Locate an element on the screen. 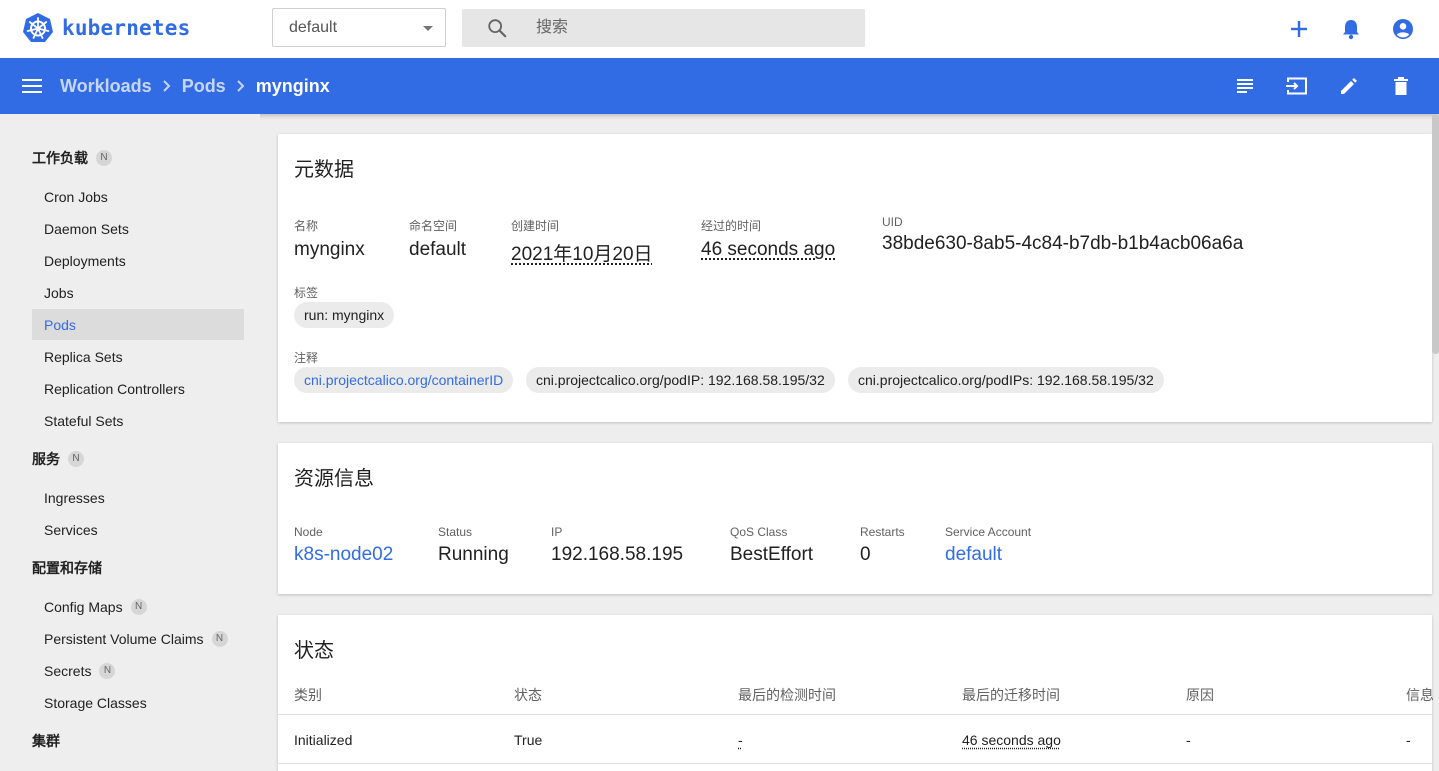 The width and height of the screenshot is (1439, 771). sidebar-item-jobs: Jobs is located at coordinates (138, 292).